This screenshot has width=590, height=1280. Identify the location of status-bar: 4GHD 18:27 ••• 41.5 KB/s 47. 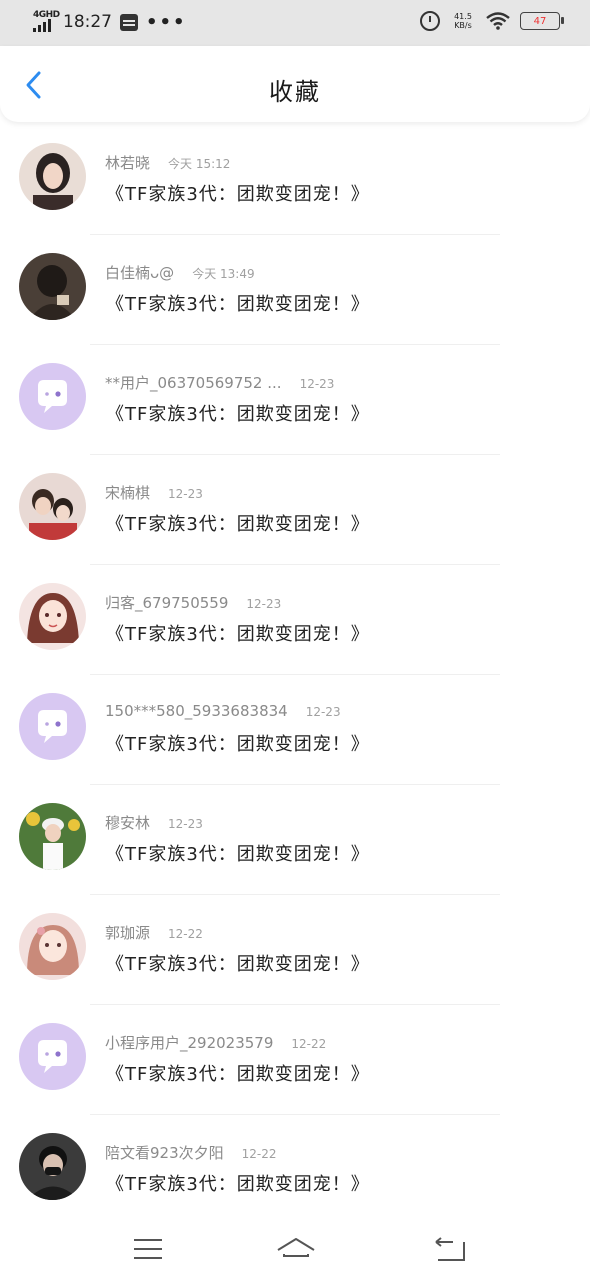
(295, 23).